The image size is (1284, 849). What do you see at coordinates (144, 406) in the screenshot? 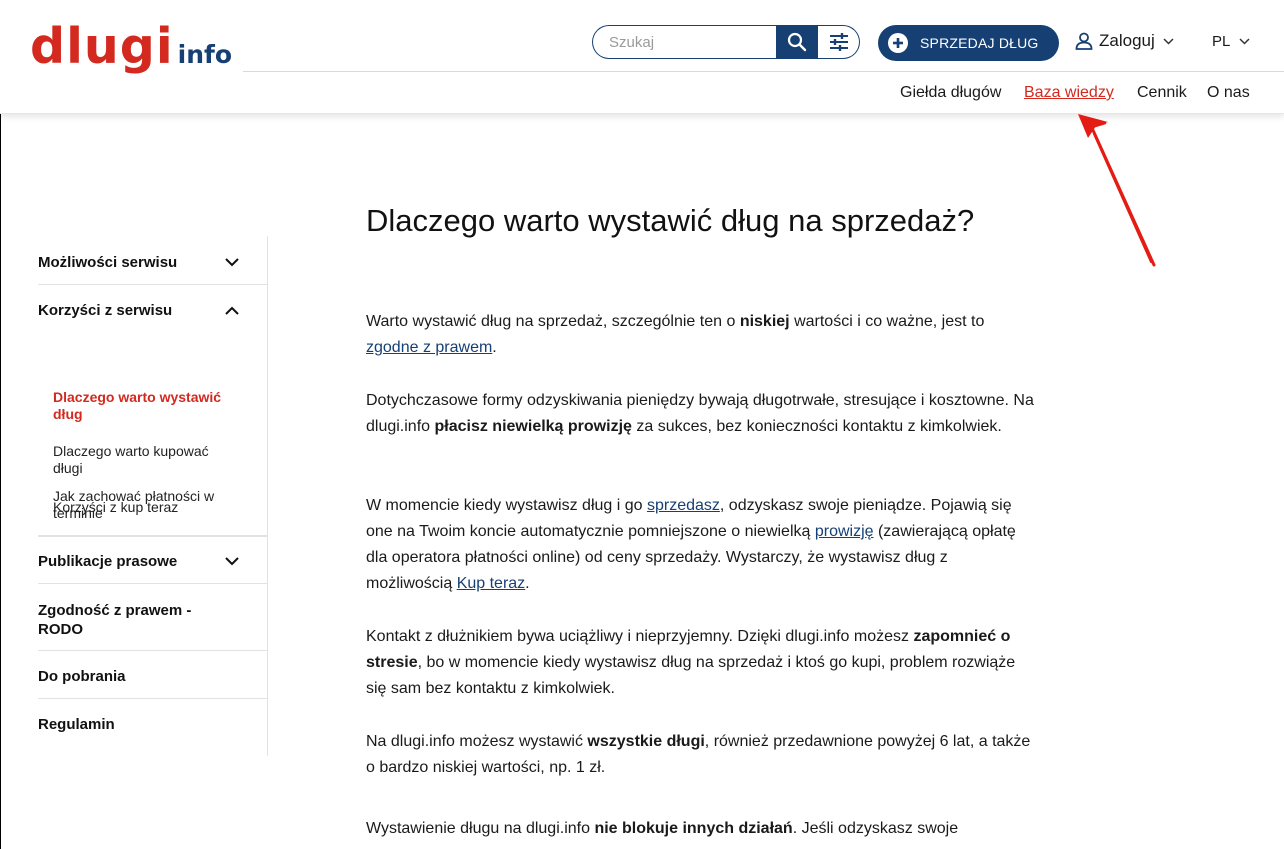
I see `sidebar-item-dlaczego-wystawic: Dlaczego warto wystawić dług` at bounding box center [144, 406].